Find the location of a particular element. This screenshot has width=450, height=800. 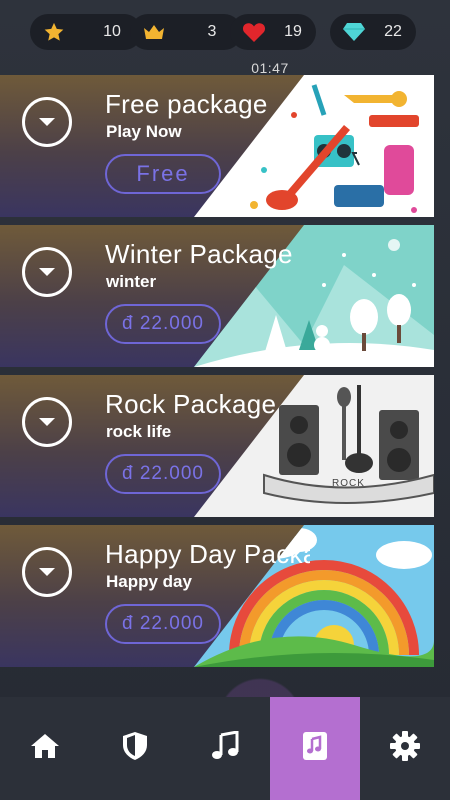

gear-icon is located at coordinates (405, 748).